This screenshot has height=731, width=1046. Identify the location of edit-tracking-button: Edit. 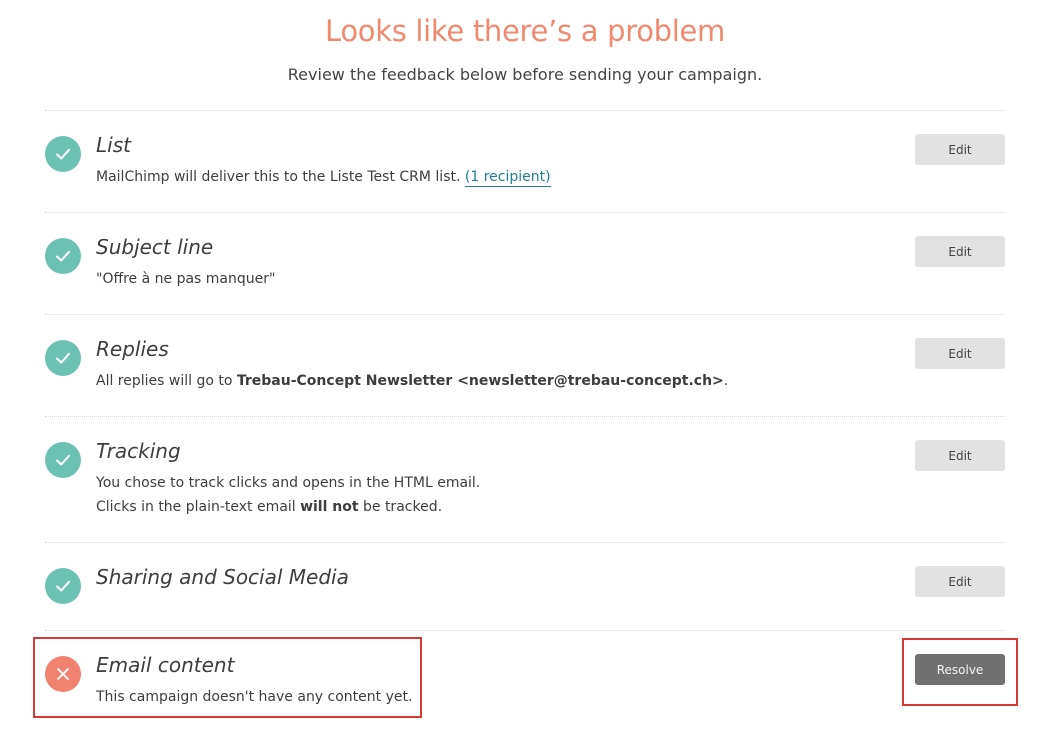
(960, 455).